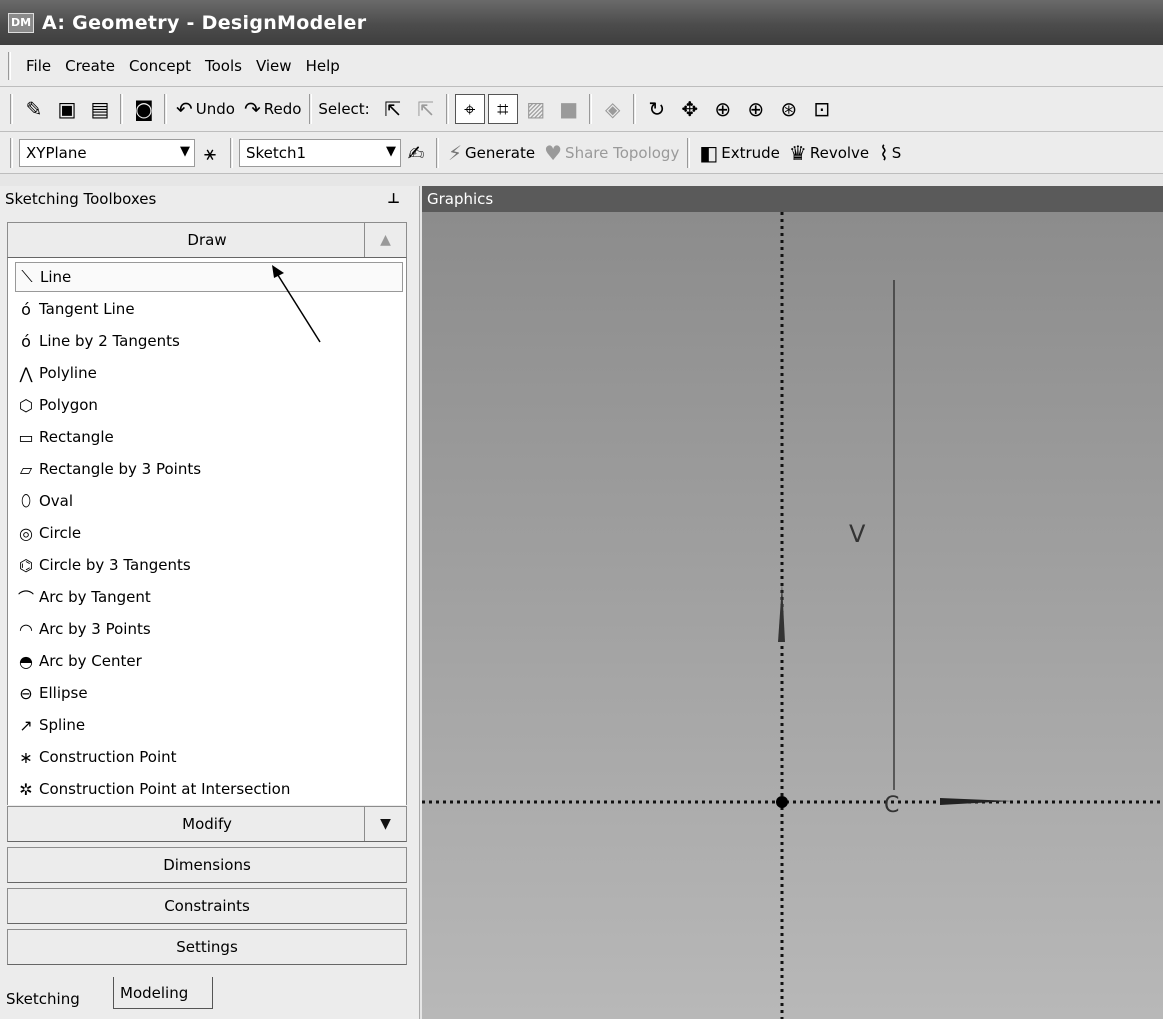 The height and width of the screenshot is (1019, 1163). What do you see at coordinates (781, 613) in the screenshot?
I see `y-axis-arrow` at bounding box center [781, 613].